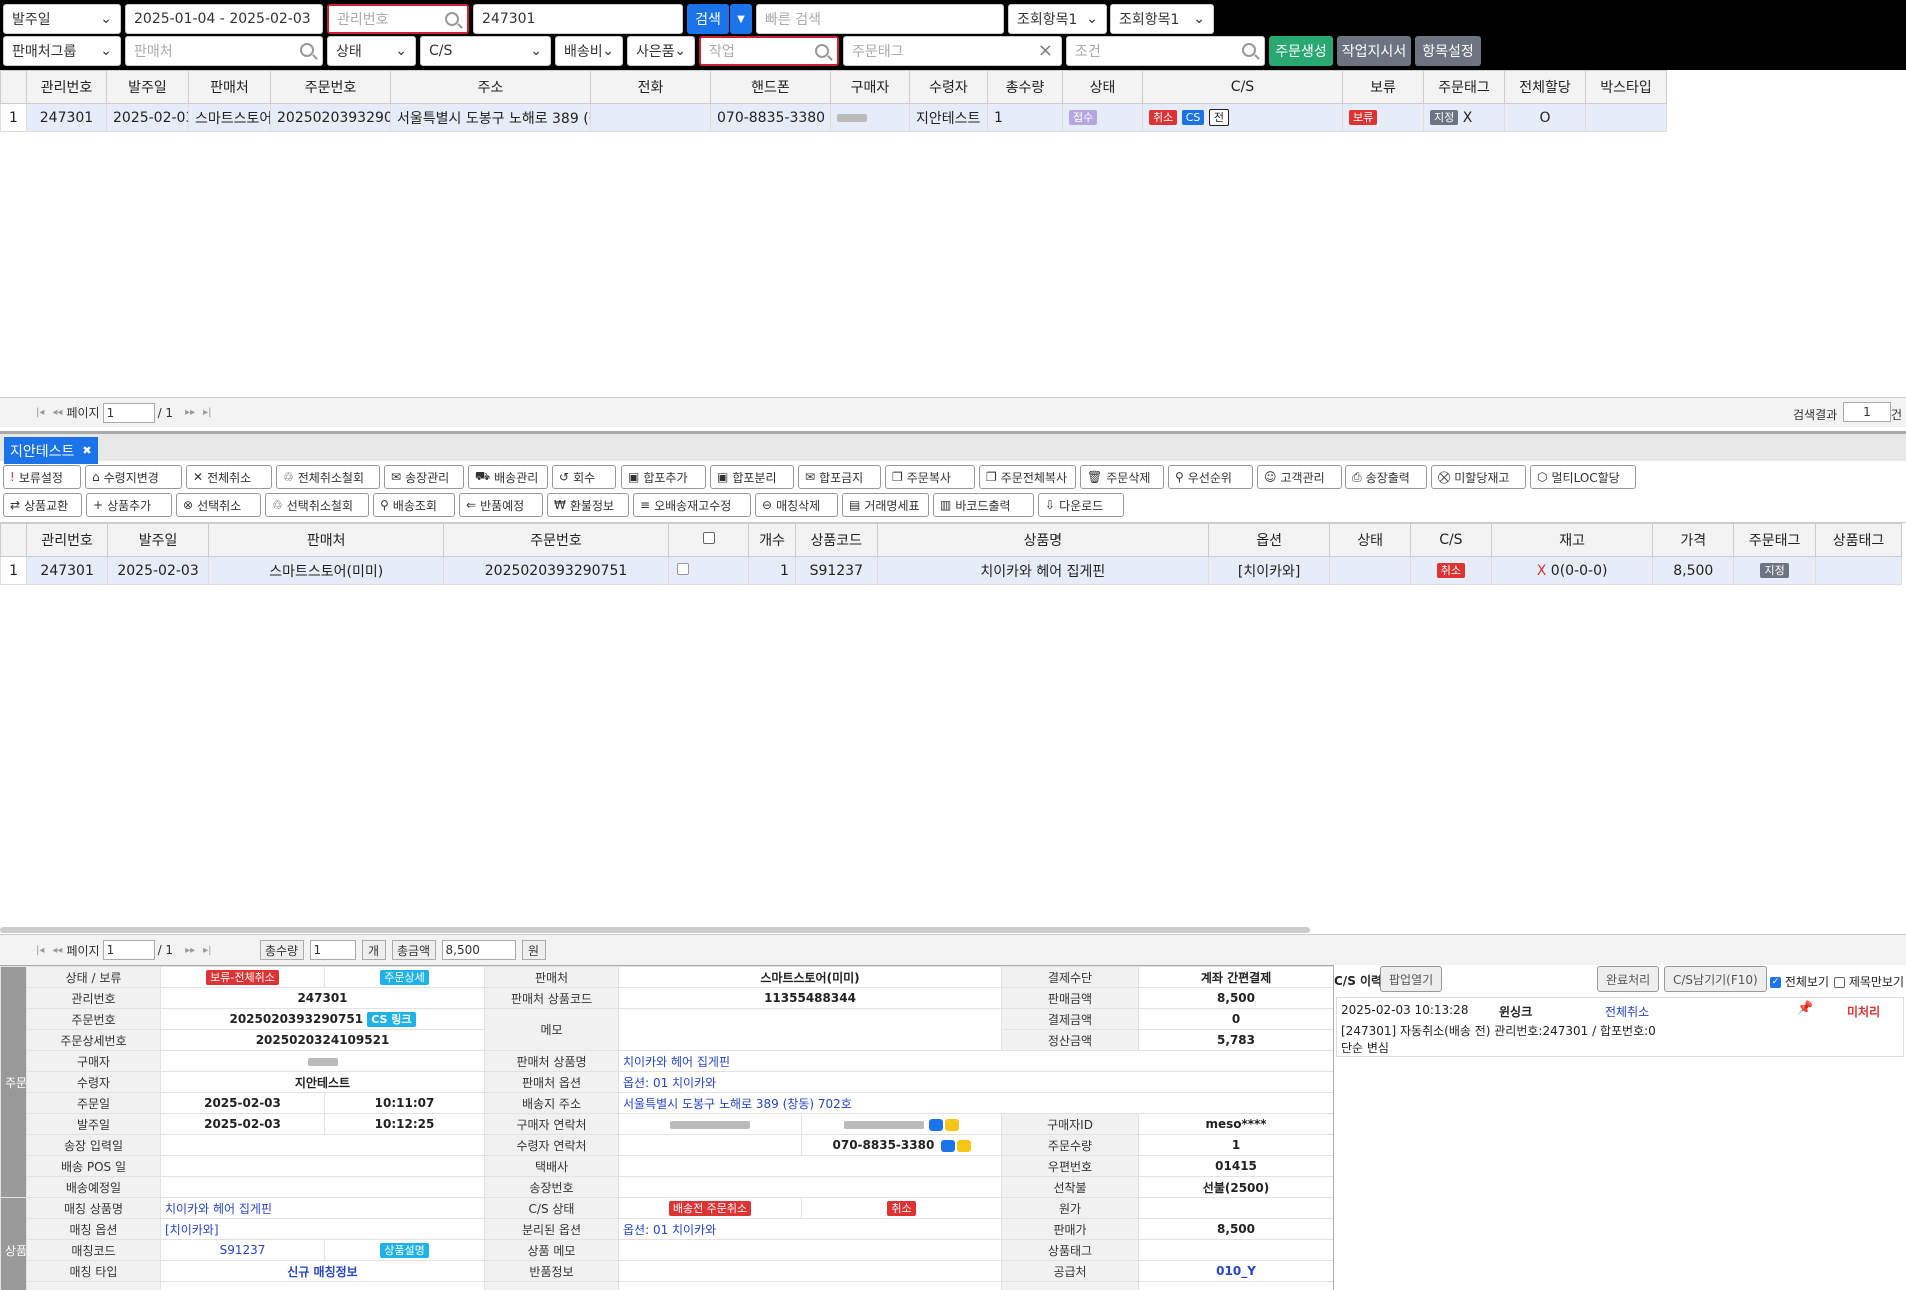 The height and width of the screenshot is (1290, 1906). What do you see at coordinates (371, 51) in the screenshot?
I see `status-select: 상태 ⌄` at bounding box center [371, 51].